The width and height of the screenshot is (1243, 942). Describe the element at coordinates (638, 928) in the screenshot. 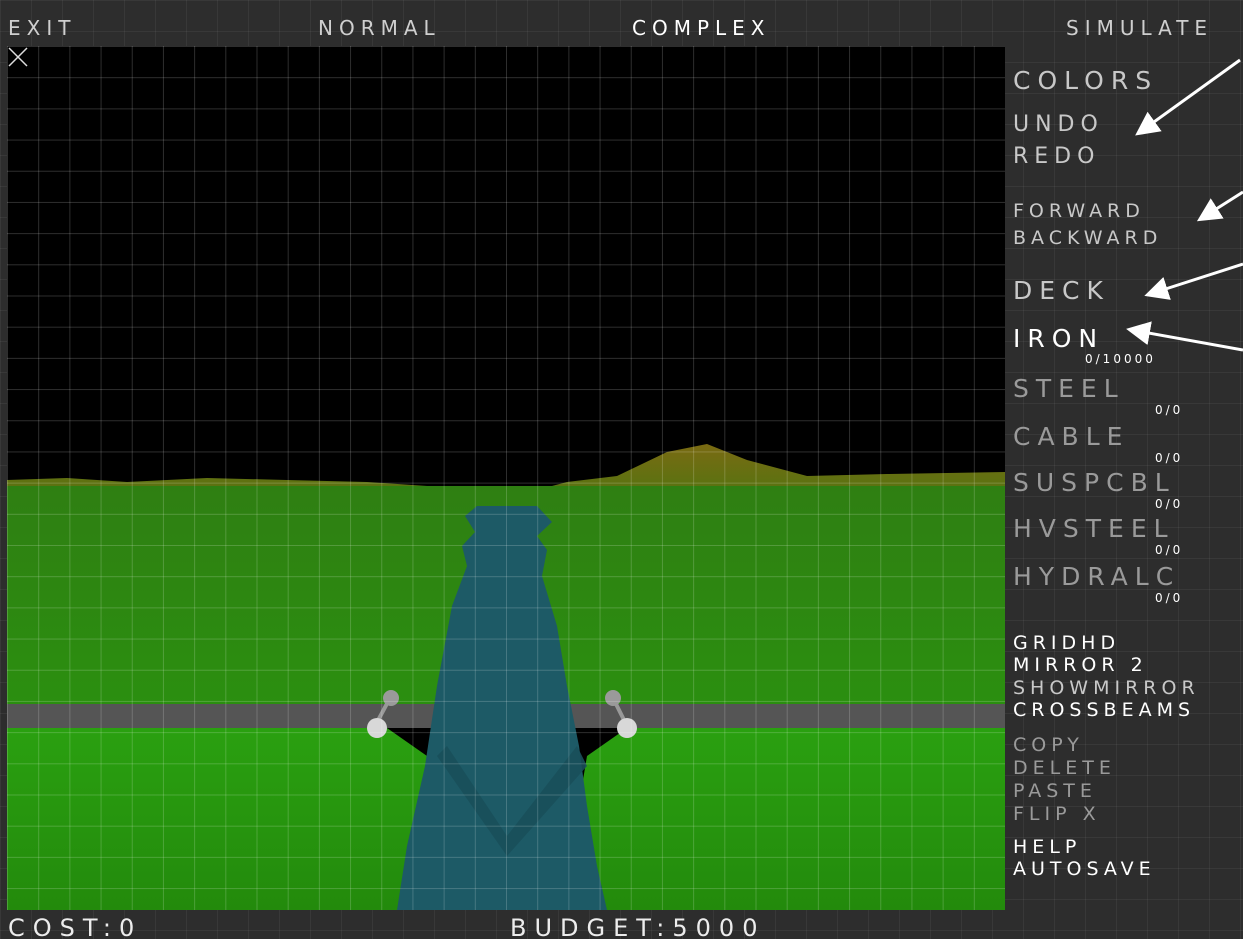

I see `budget-readout: BUDGET:5000` at that location.